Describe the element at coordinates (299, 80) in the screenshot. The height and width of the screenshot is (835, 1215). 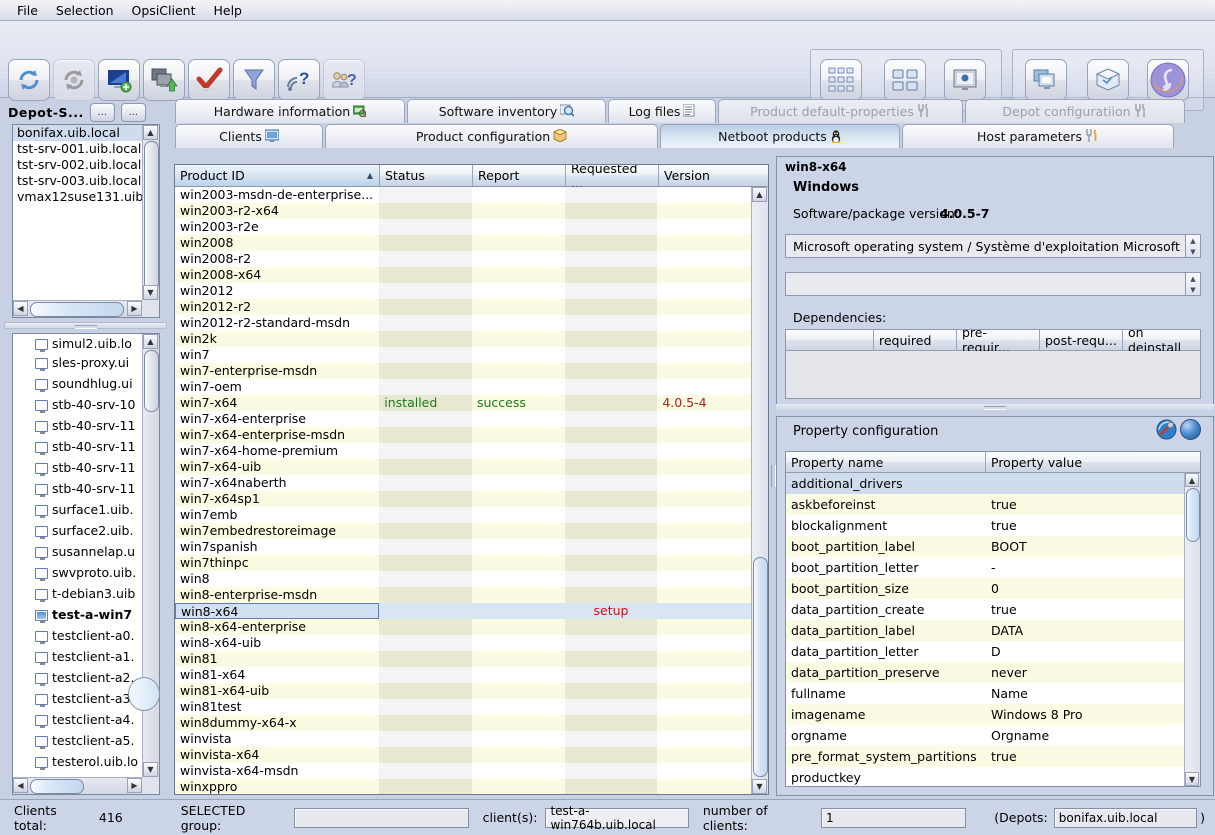
I see `wake-on-lan-button: ?` at that location.